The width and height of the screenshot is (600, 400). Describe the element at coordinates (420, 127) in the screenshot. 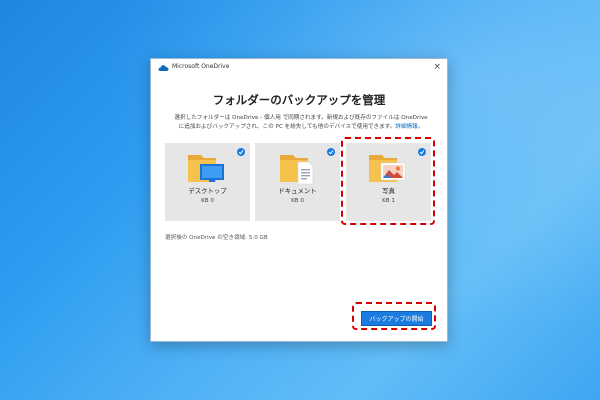

I see `description-line-2-suffix: 。` at that location.